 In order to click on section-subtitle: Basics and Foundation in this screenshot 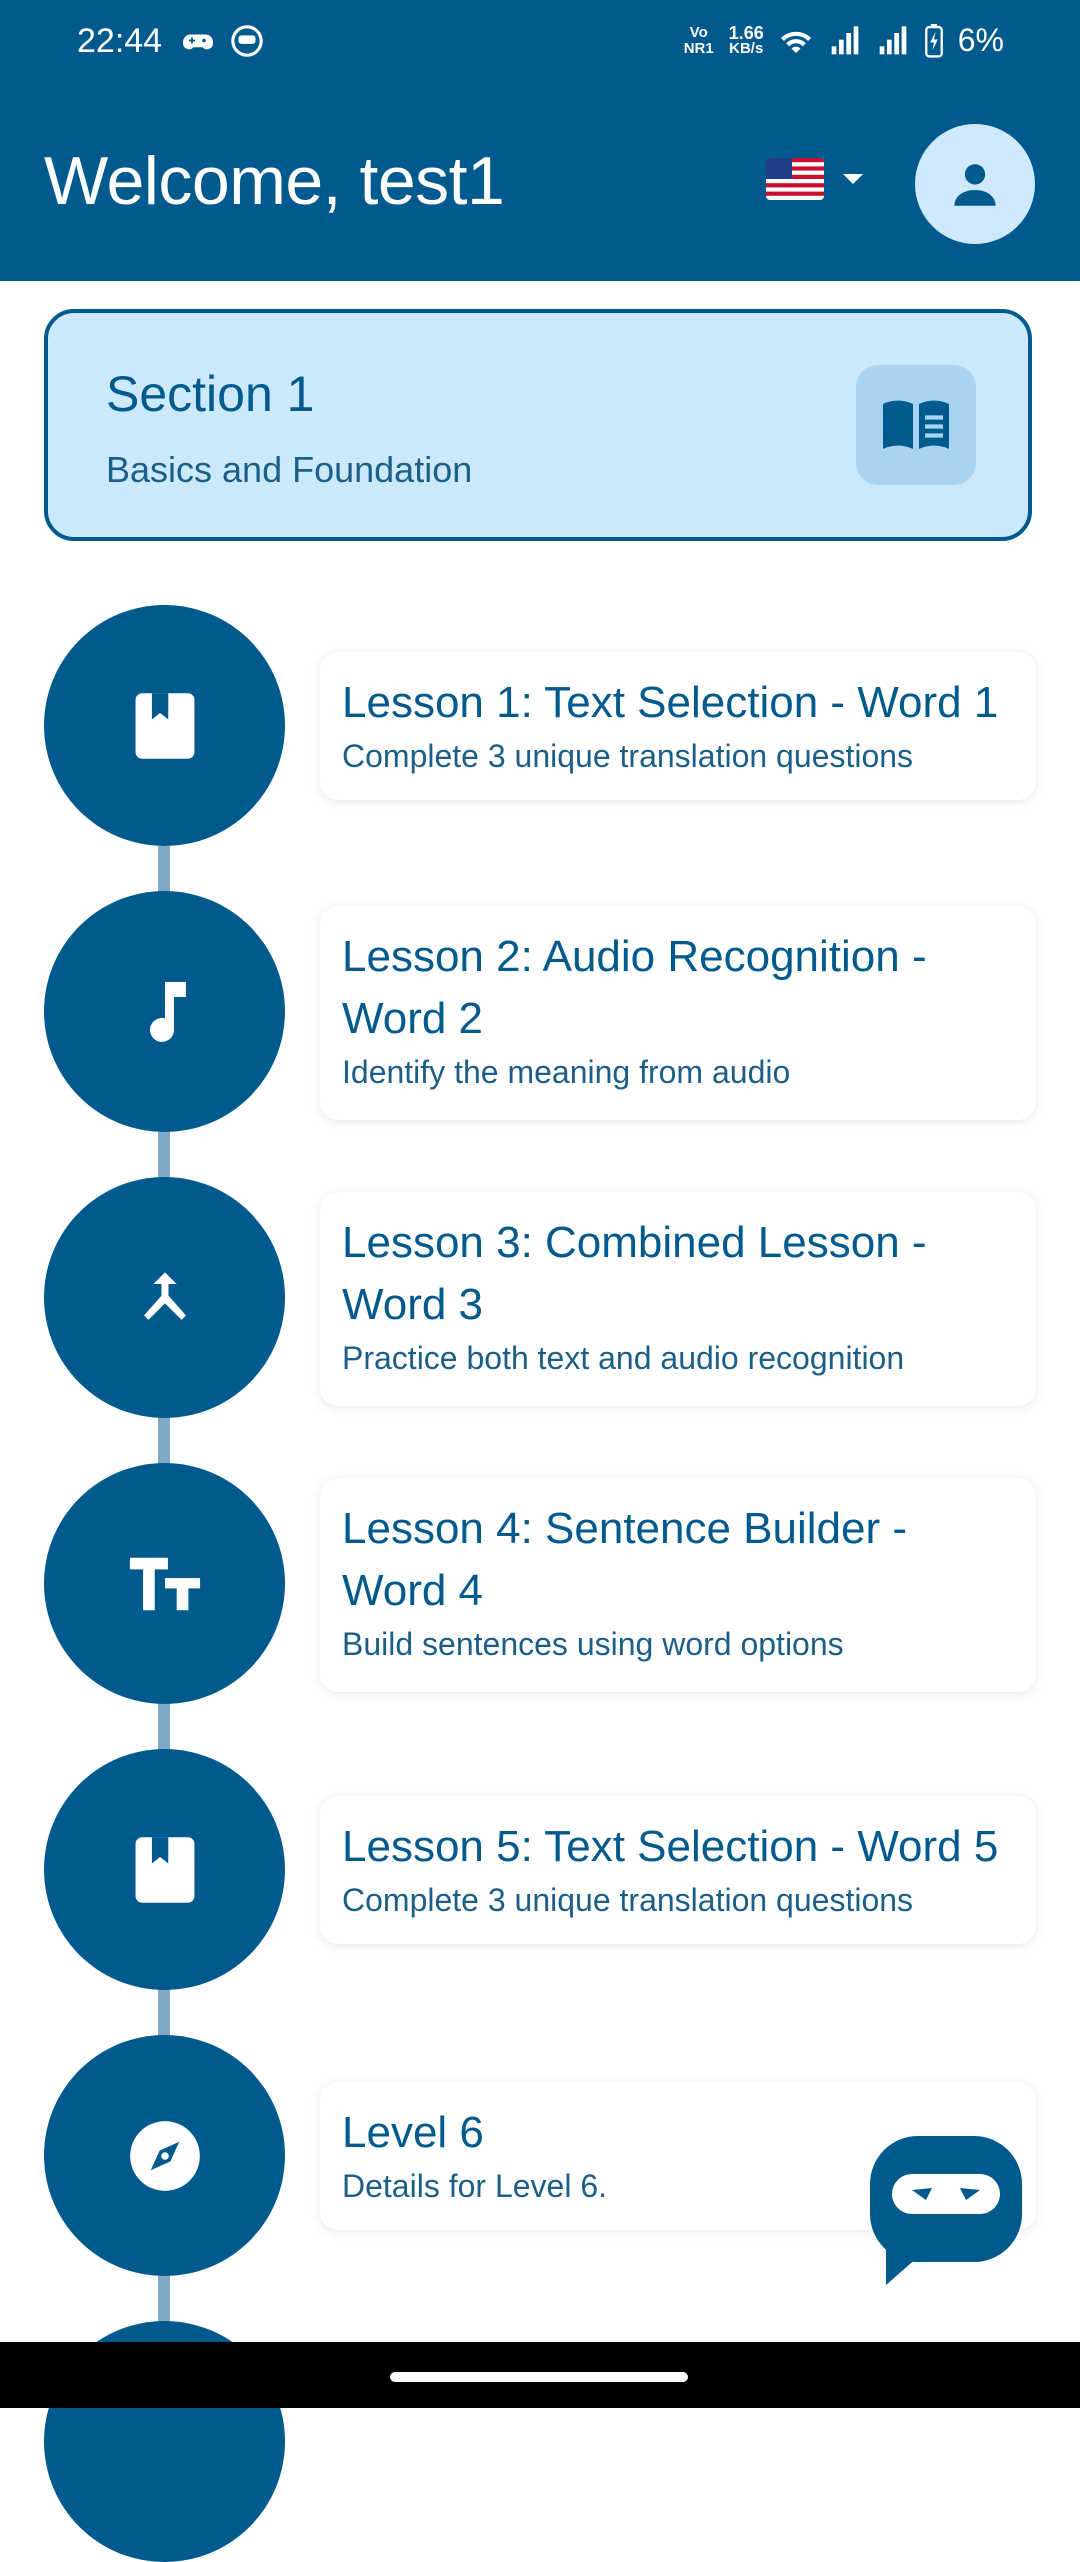, I will do `click(289, 469)`.